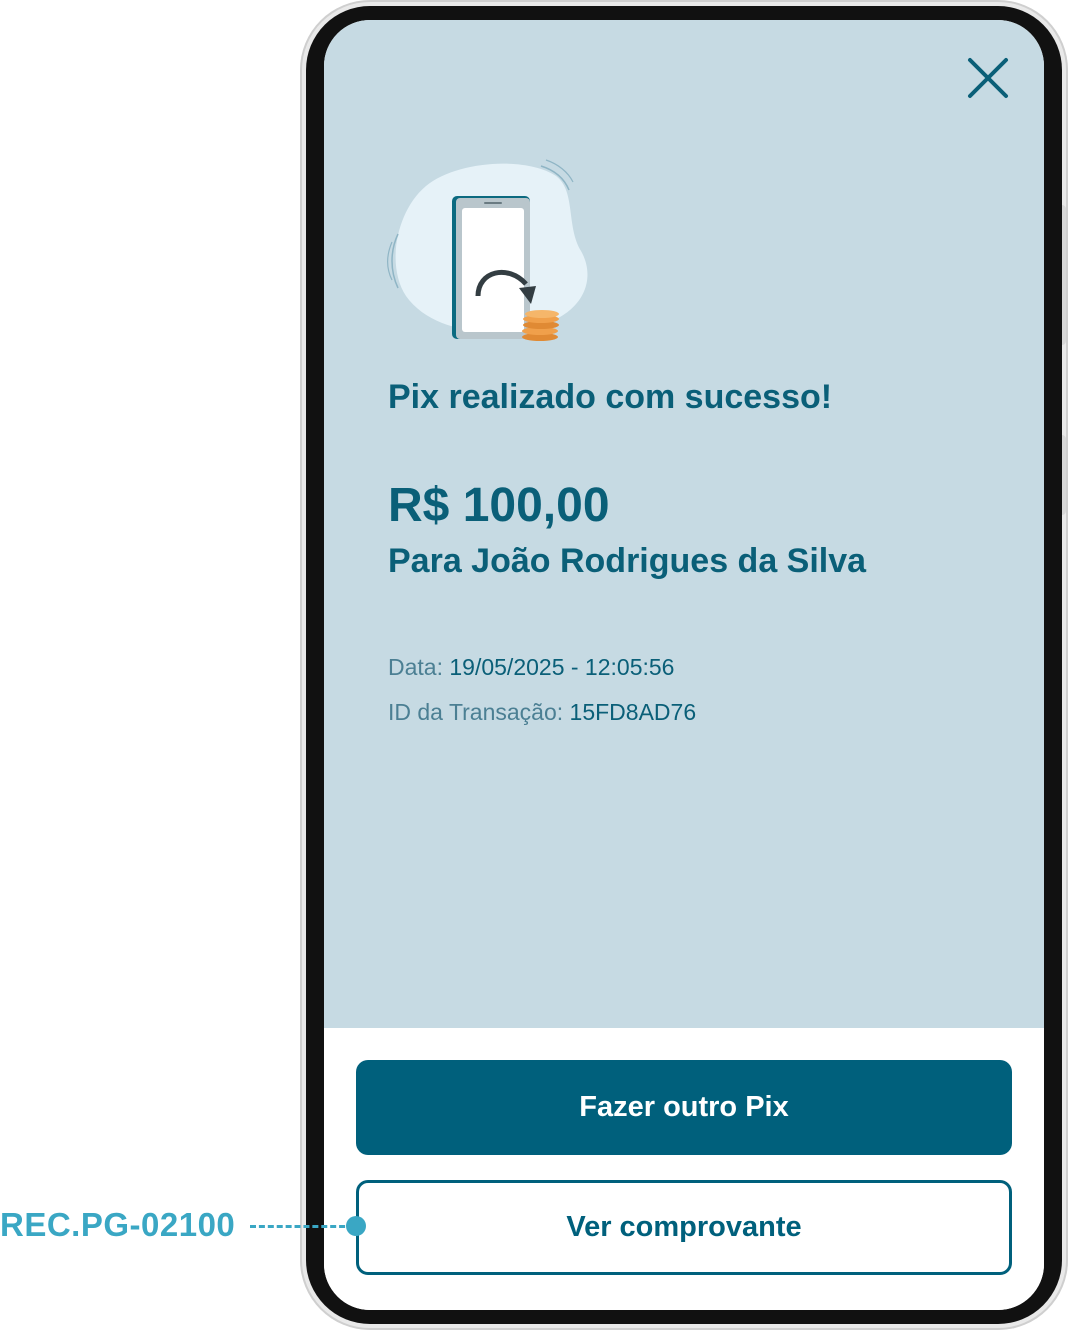 The height and width of the screenshot is (1330, 1072). Describe the element at coordinates (499, 505) in the screenshot. I see `transfer-amount: R$ 100,00` at that location.